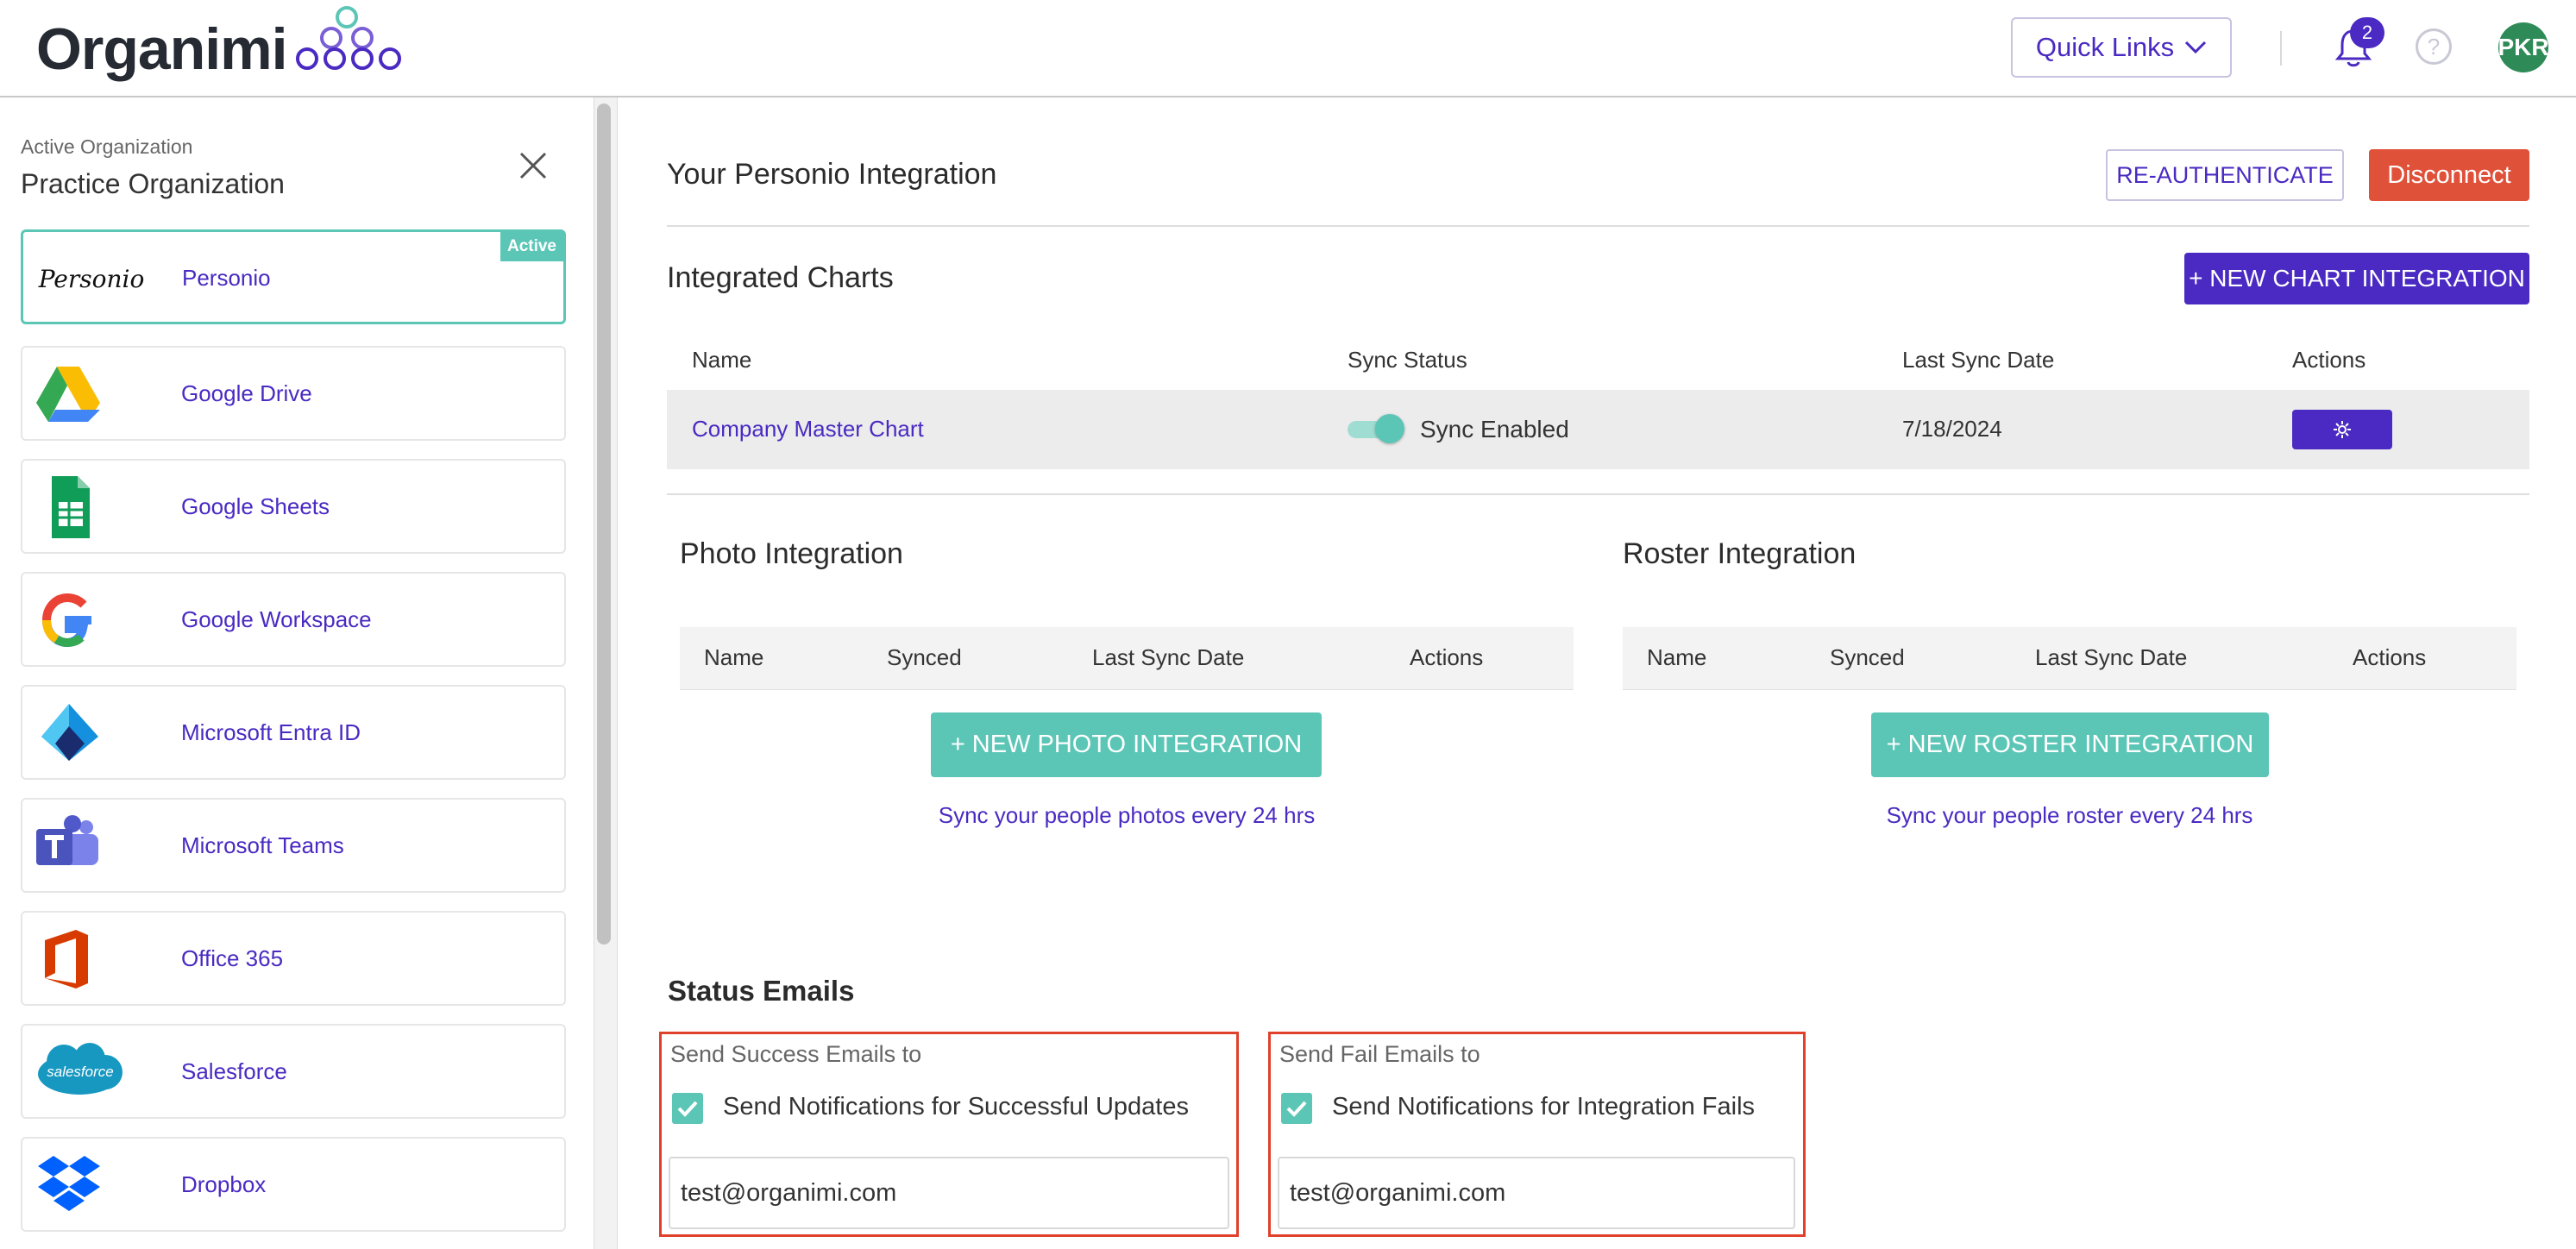 Image resolution: width=2576 pixels, height=1249 pixels. What do you see at coordinates (1407, 360) in the screenshot?
I see `column-header-sync-status: Sync Status` at bounding box center [1407, 360].